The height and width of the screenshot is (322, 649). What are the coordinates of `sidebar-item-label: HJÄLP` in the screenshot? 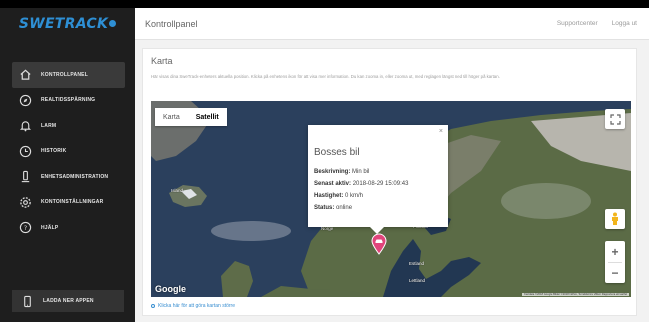 It's located at (50, 227).